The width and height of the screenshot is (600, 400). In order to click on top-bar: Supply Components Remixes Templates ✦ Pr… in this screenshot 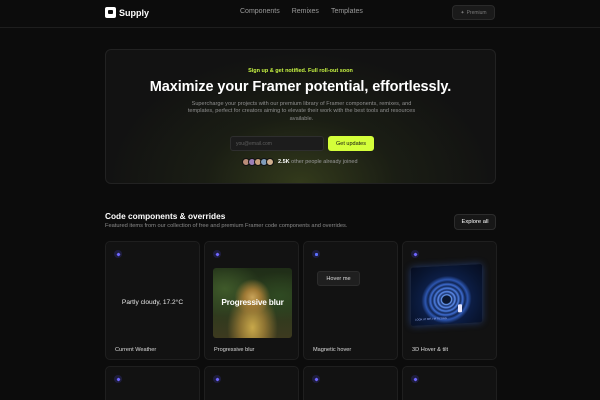, I will do `click(300, 13)`.